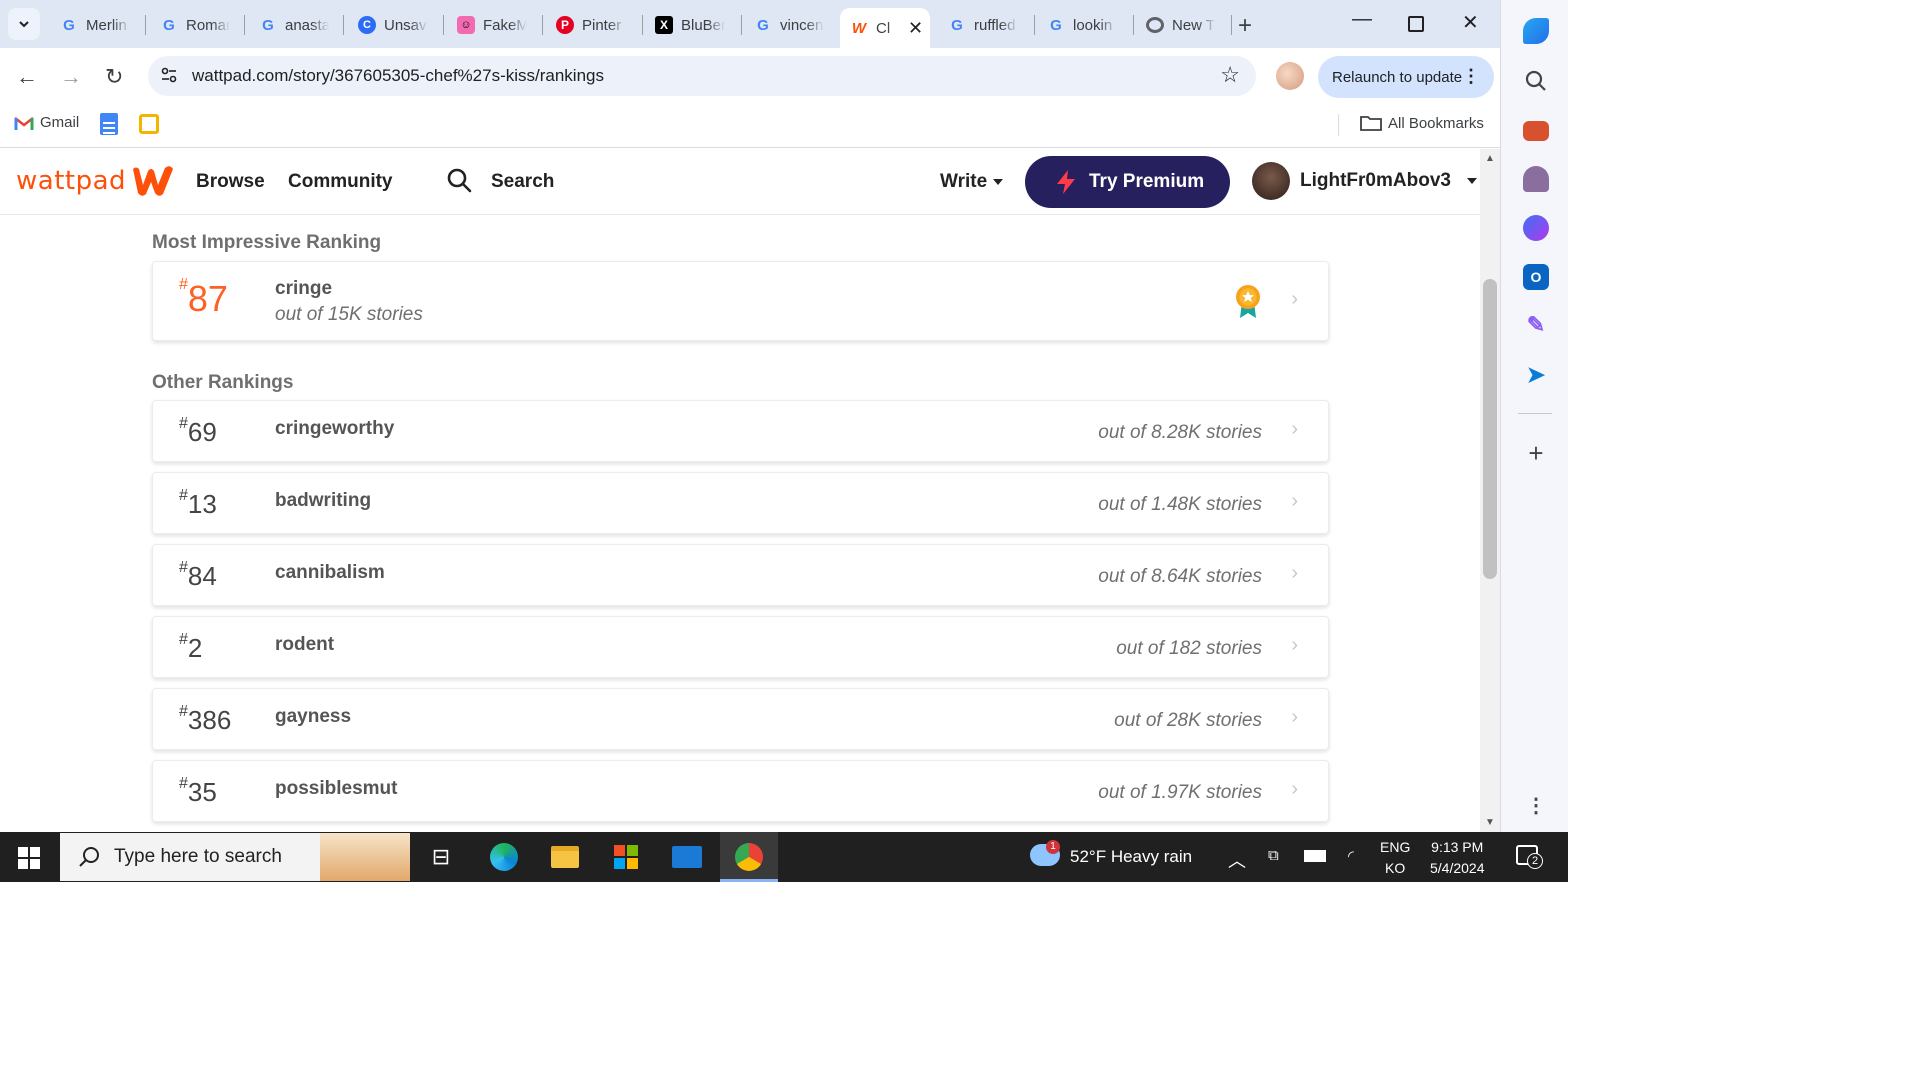 The image size is (1920, 1080). What do you see at coordinates (1131, 857) in the screenshot?
I see `weather-text: 52°F Heavy rain` at bounding box center [1131, 857].